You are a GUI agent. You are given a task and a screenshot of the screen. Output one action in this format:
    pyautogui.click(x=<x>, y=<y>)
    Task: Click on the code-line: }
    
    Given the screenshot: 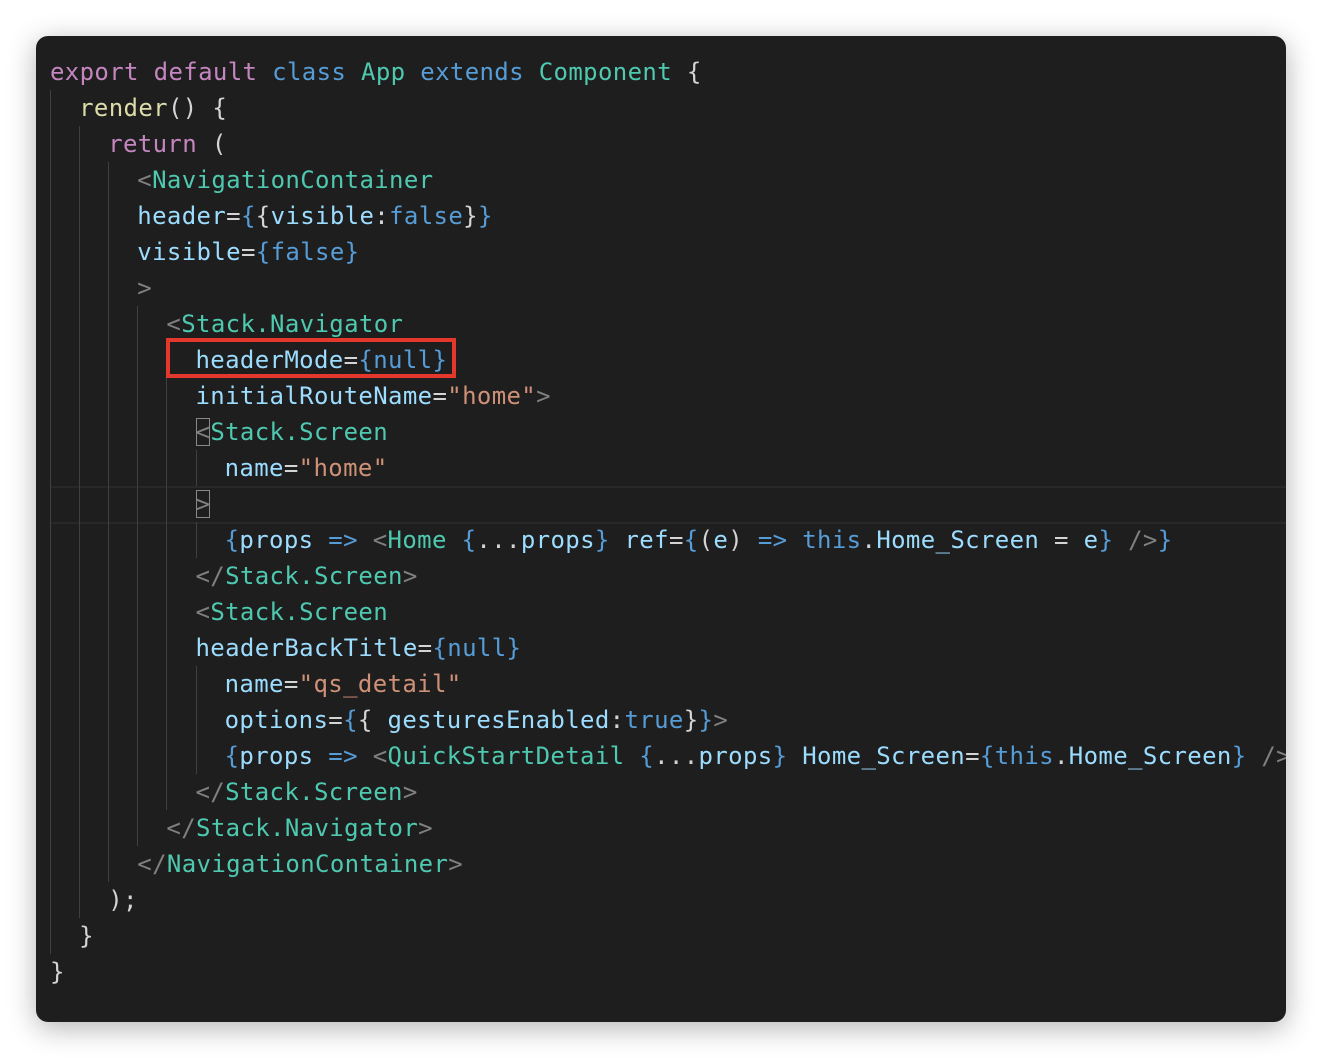 What is the action you would take?
    pyautogui.click(x=668, y=972)
    